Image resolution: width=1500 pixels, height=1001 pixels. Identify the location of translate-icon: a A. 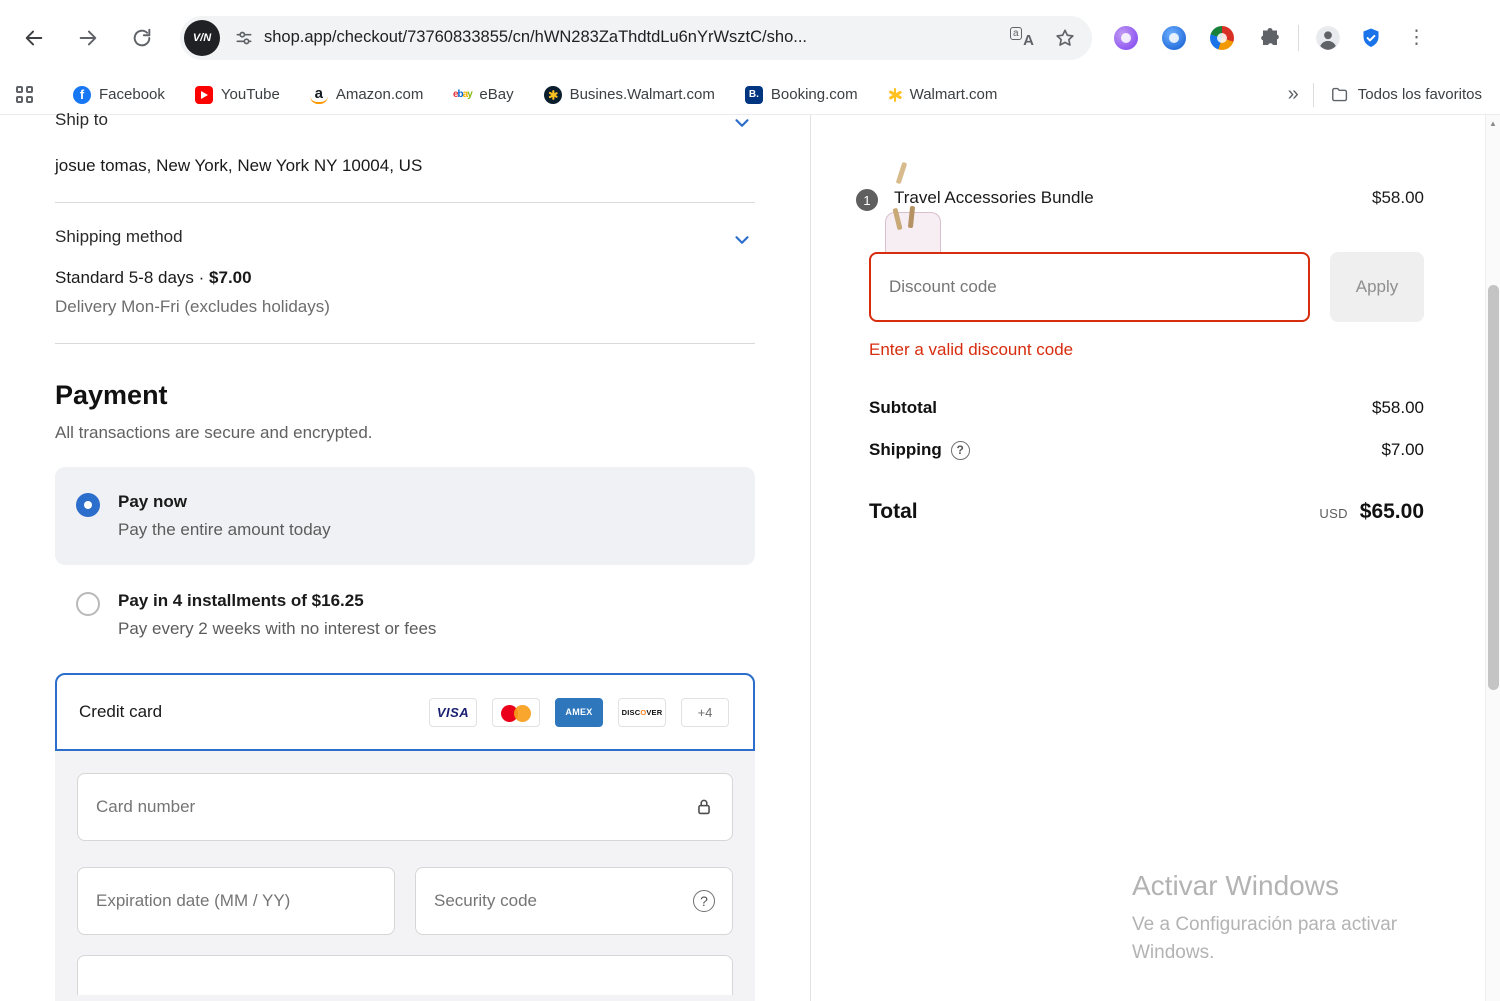
(1022, 37).